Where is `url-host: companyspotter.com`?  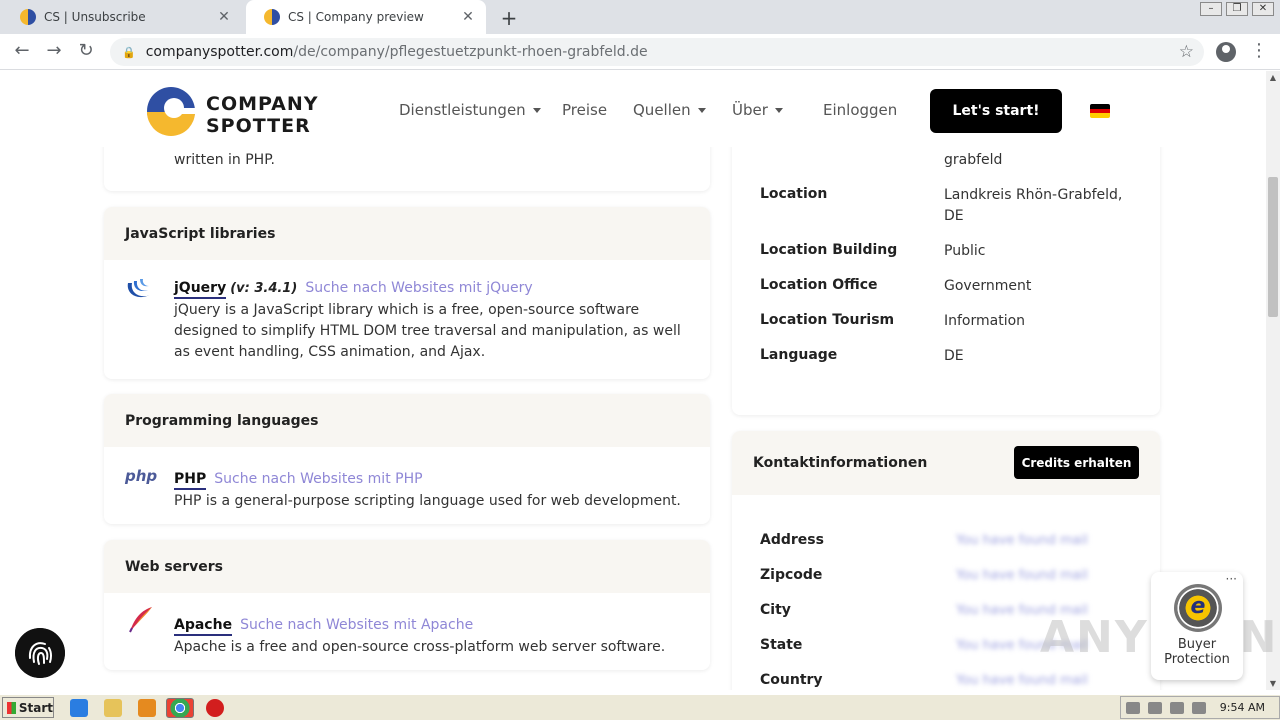
url-host: companyspotter.com is located at coordinates (219, 52).